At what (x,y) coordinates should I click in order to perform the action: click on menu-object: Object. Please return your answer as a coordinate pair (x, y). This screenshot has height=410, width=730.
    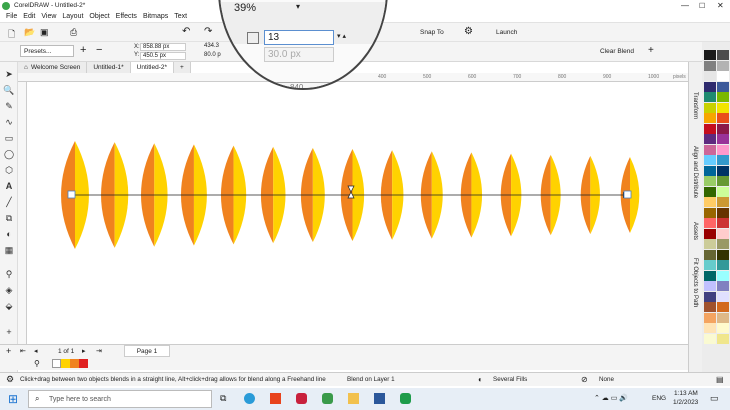
    Looking at the image, I should click on (99, 16).